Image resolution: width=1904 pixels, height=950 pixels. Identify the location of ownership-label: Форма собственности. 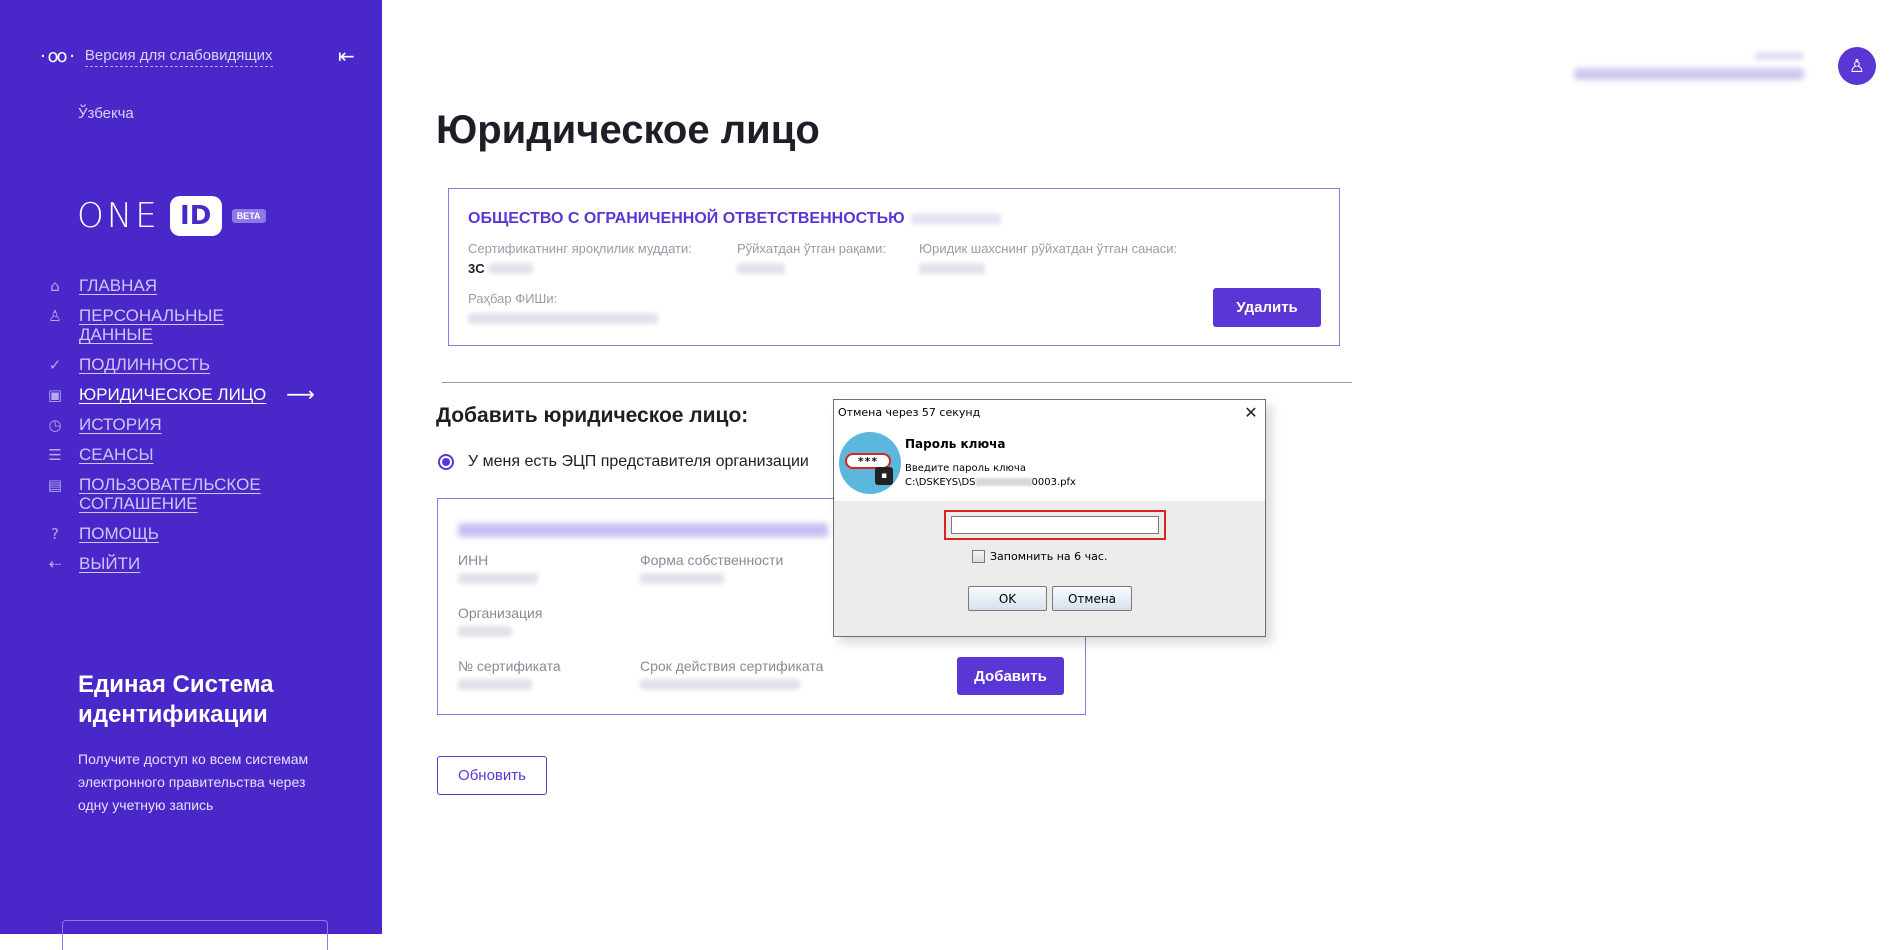
(712, 560).